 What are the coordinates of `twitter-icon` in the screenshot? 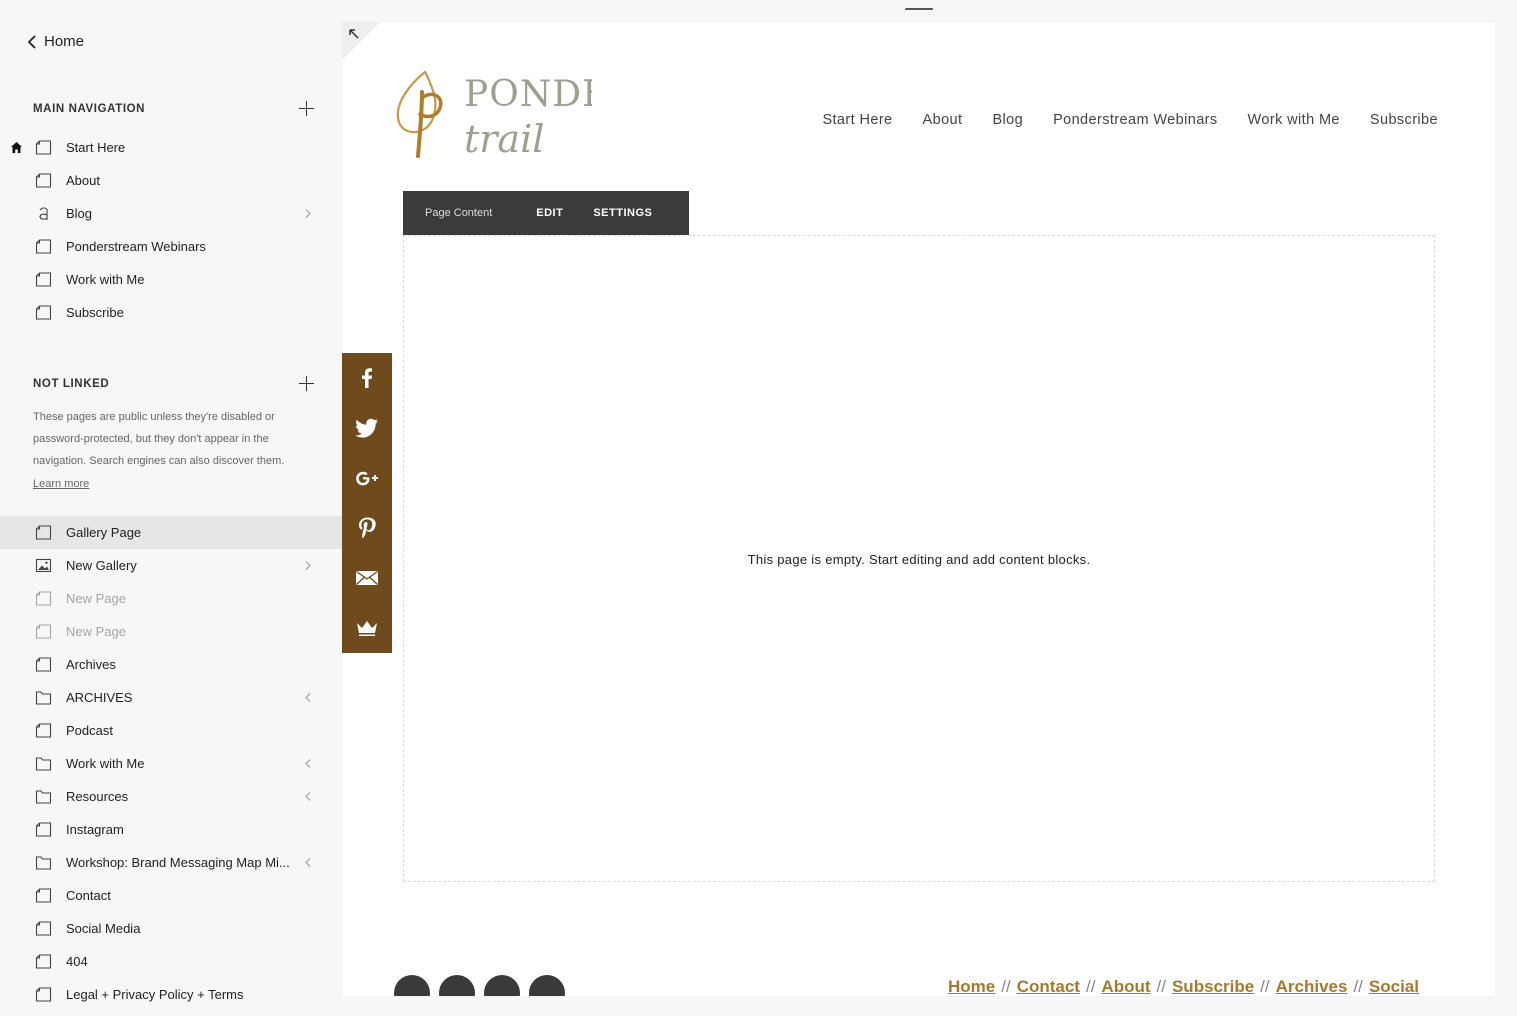 It's located at (366, 428).